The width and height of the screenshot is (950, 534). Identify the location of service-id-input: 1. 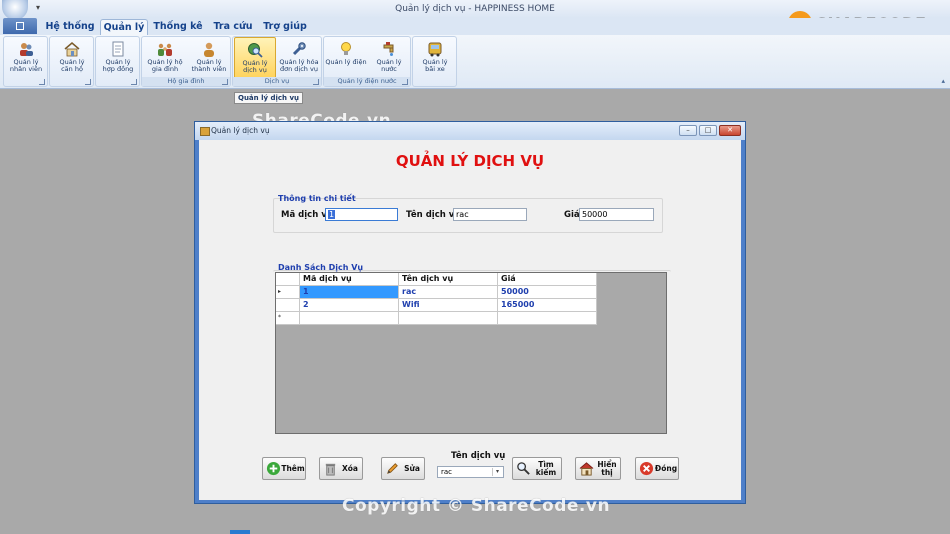
(361, 214).